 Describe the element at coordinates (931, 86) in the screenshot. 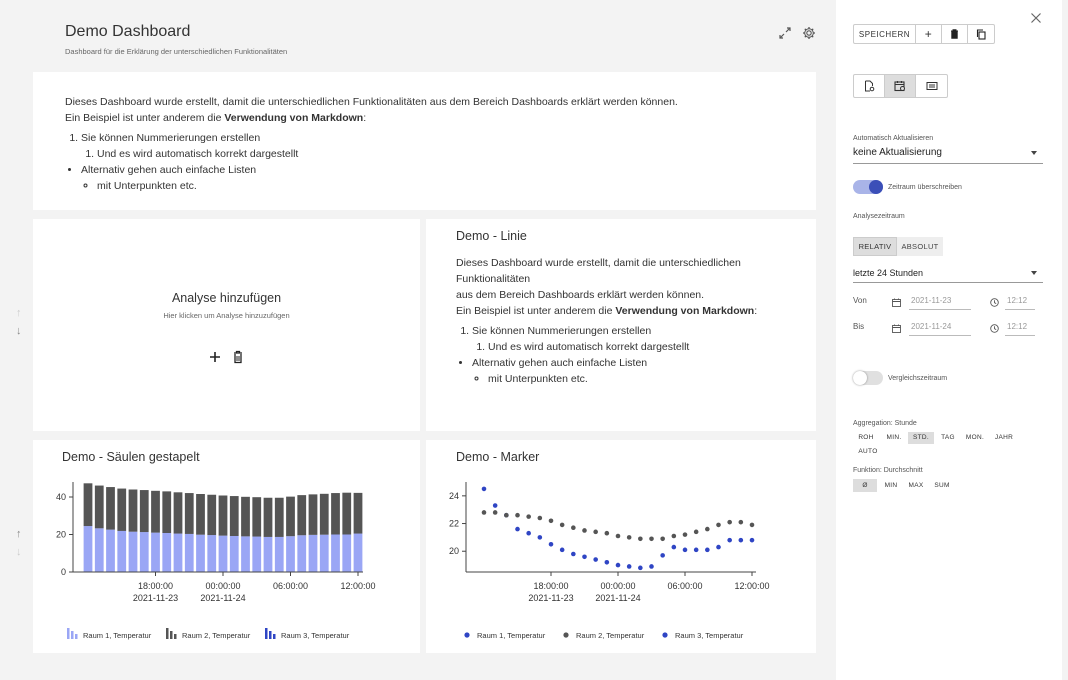

I see `tab-comment` at that location.